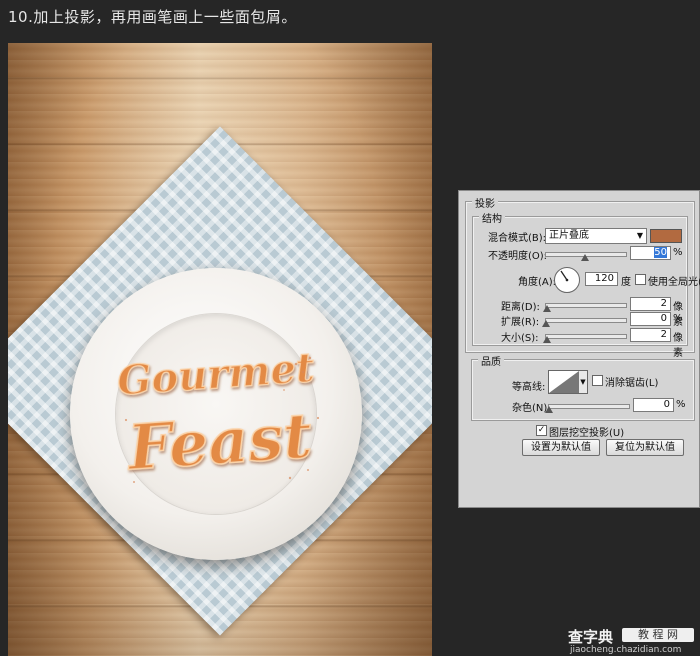  I want to click on watermark-badge: 教 程 网, so click(658, 635).